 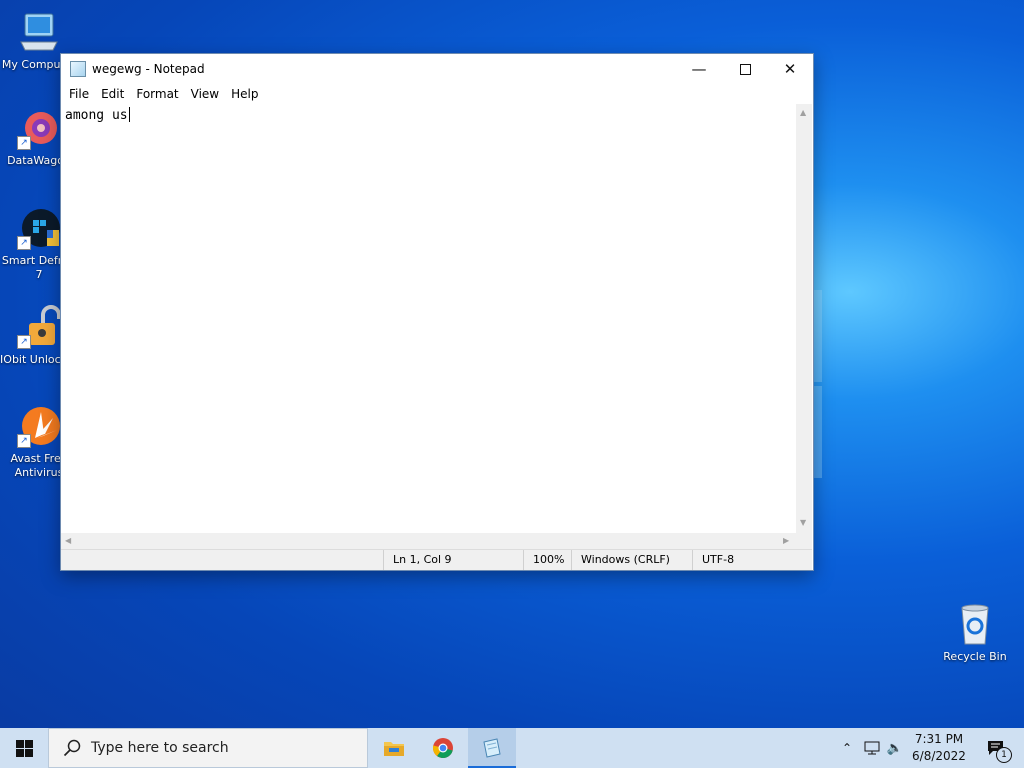 I want to click on taskbar-file-explorer, so click(x=394, y=748).